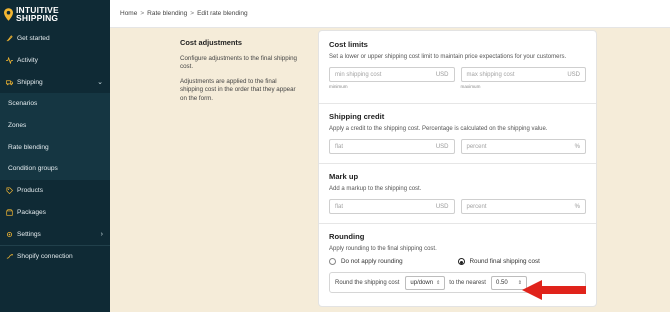  What do you see at coordinates (9, 234) in the screenshot?
I see `gear-icon` at bounding box center [9, 234].